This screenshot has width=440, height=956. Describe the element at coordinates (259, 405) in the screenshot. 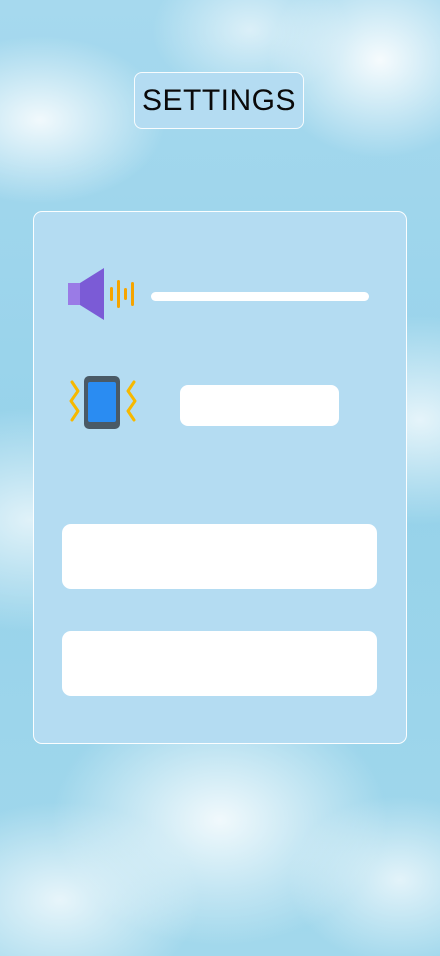

I see `vibration-field` at that location.